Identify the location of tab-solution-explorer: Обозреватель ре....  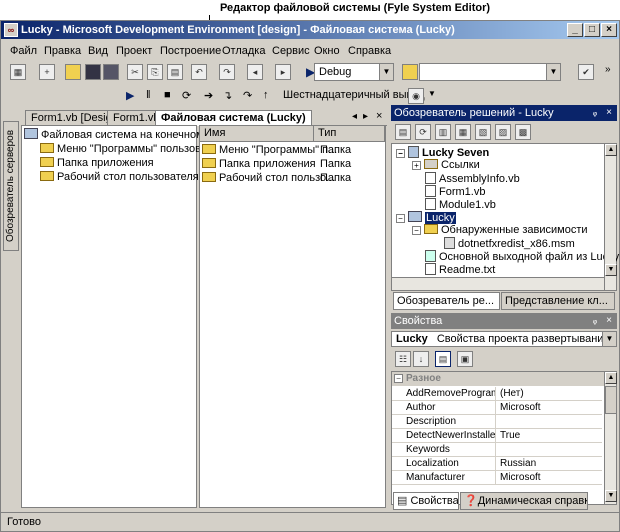
(446, 301).